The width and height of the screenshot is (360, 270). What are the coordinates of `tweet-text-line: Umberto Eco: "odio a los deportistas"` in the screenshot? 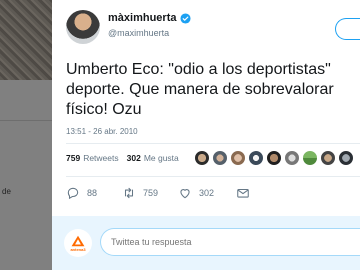 It's located at (198, 69).